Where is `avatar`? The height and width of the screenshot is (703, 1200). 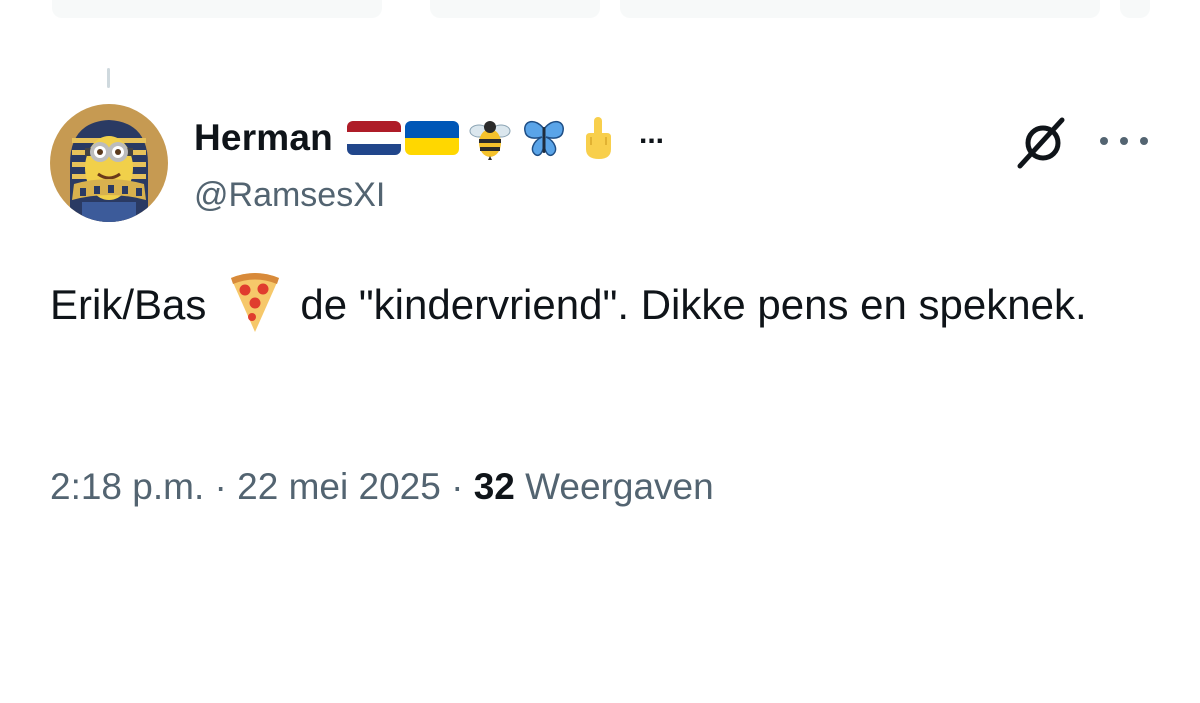
avatar is located at coordinates (109, 163).